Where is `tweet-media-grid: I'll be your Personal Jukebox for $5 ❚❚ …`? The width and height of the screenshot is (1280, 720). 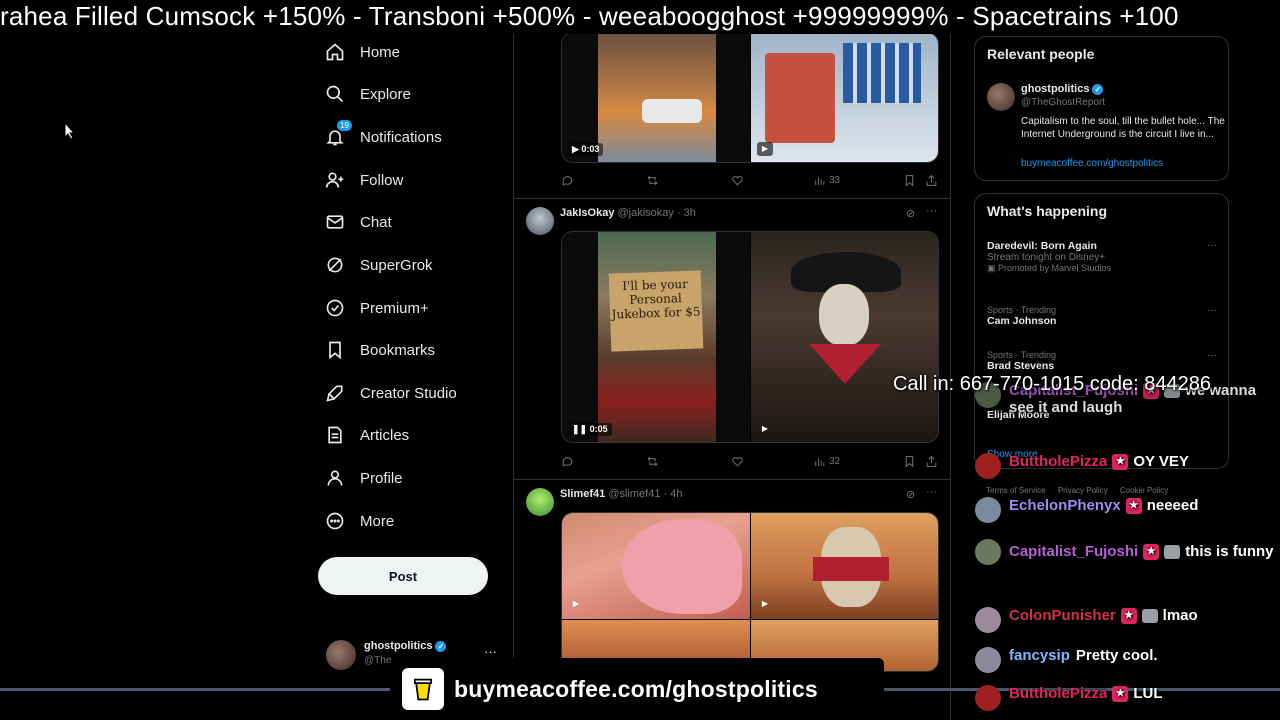
tweet-media-grid: I'll be your Personal Jukebox for $5 ❚❚ … is located at coordinates (750, 337).